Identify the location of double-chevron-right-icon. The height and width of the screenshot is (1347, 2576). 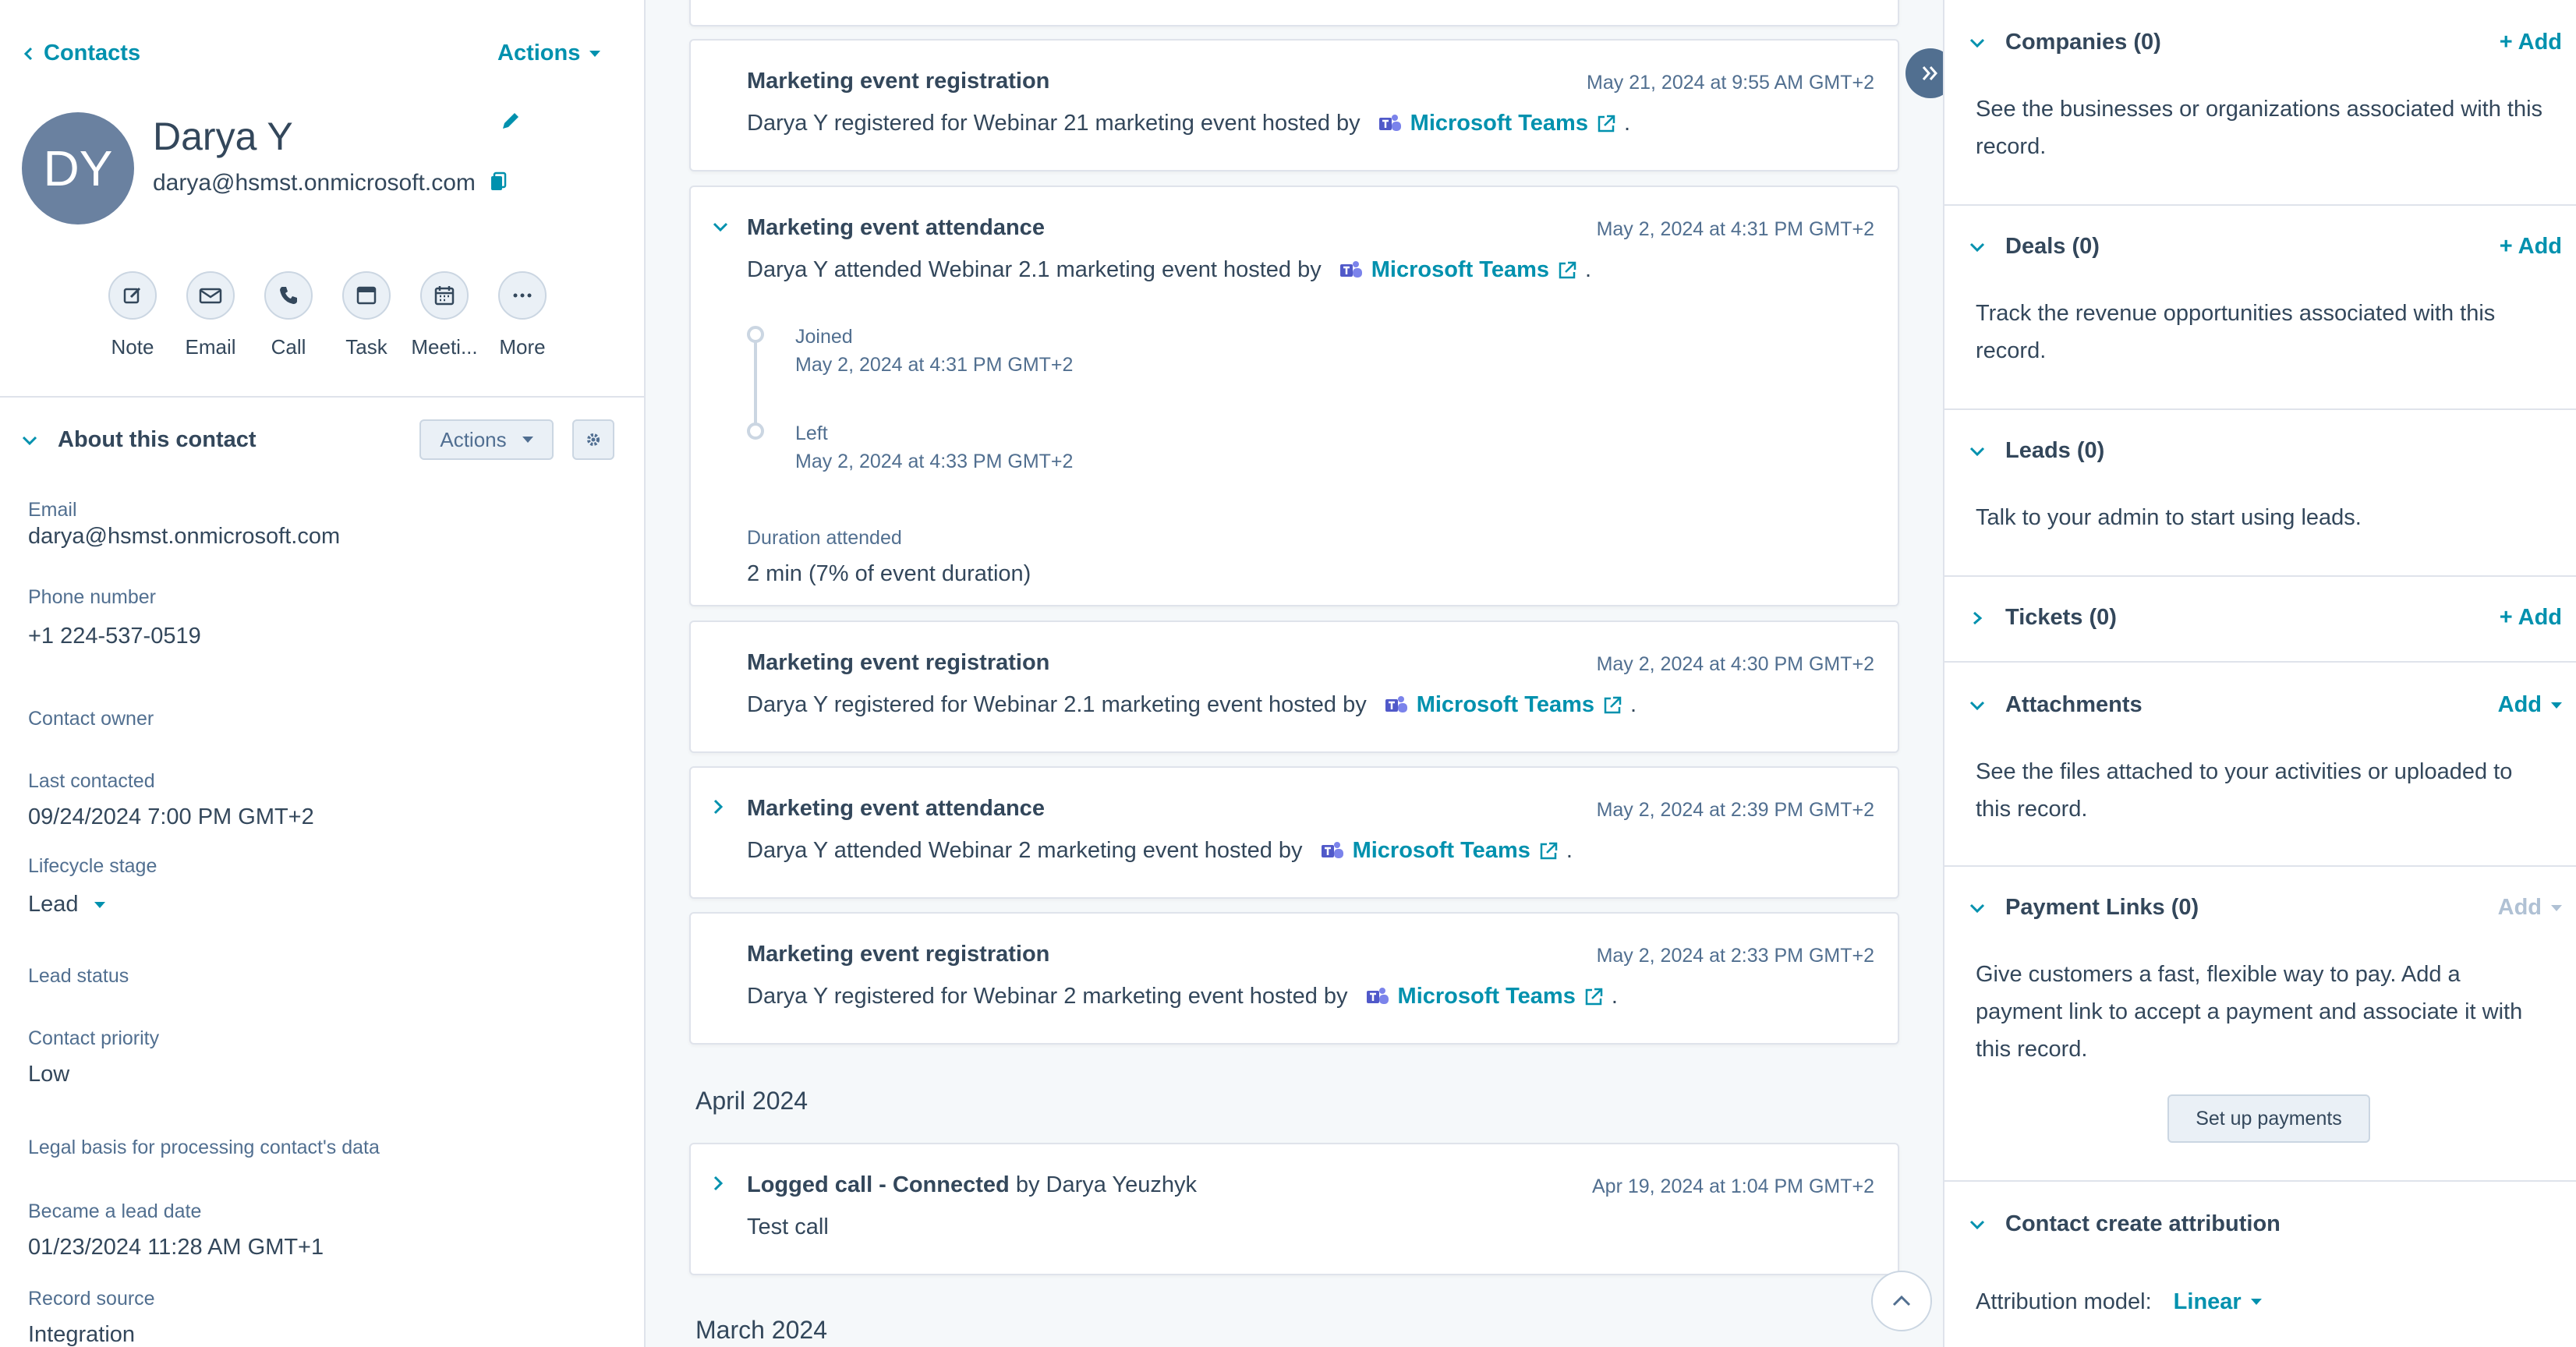
(1930, 73).